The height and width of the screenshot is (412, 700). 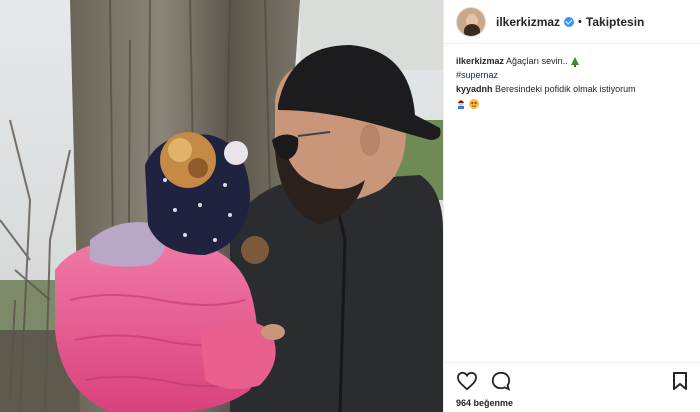 I want to click on heart-icon, so click(x=467, y=381).